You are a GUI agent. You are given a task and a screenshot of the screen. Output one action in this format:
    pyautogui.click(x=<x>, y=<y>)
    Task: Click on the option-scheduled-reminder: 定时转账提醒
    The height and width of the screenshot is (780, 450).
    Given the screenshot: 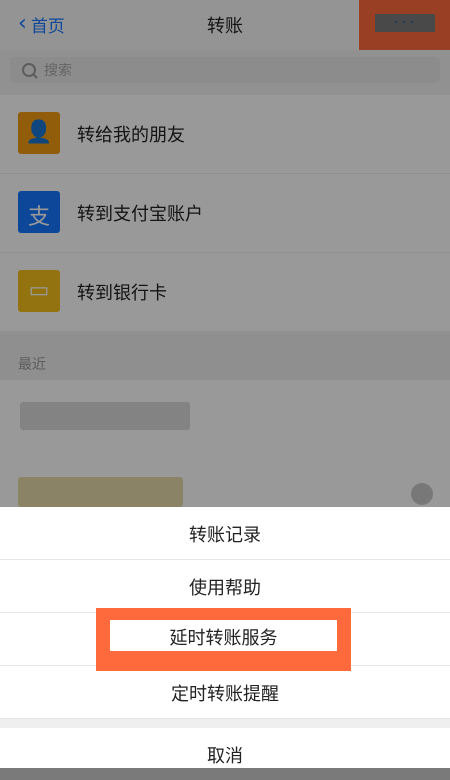 What is the action you would take?
    pyautogui.click(x=225, y=692)
    